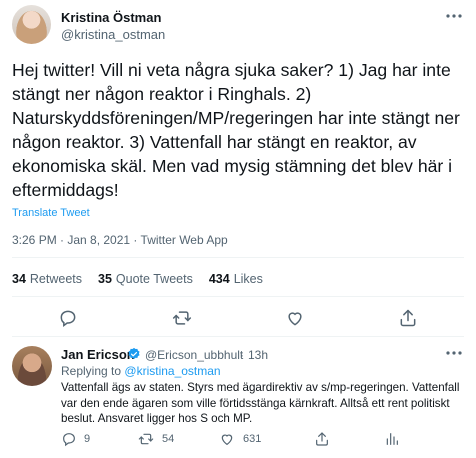 This screenshot has width=476, height=458. Describe the element at coordinates (219, 279) in the screenshot. I see `likes-count: 434` at that location.